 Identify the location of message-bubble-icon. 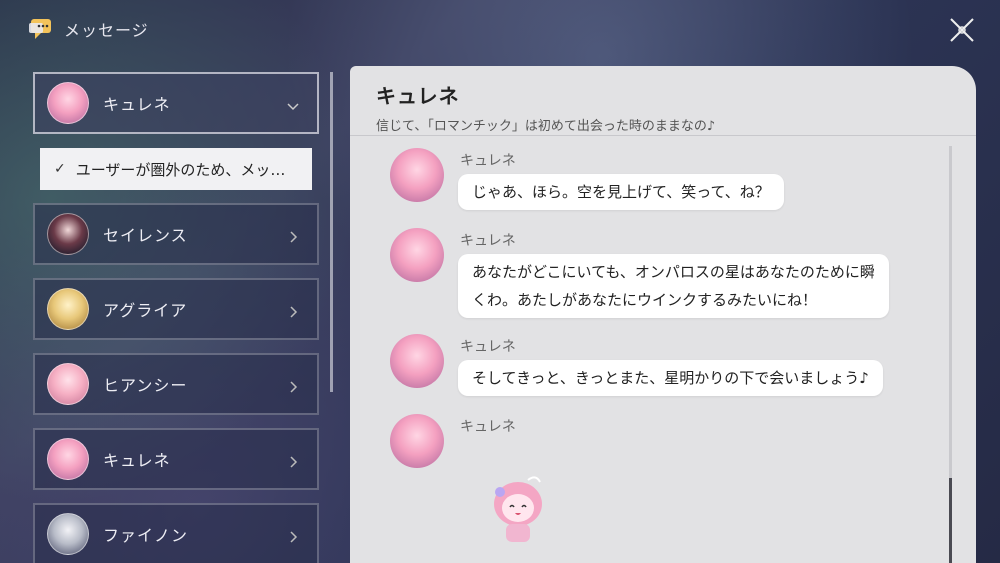
(42, 29).